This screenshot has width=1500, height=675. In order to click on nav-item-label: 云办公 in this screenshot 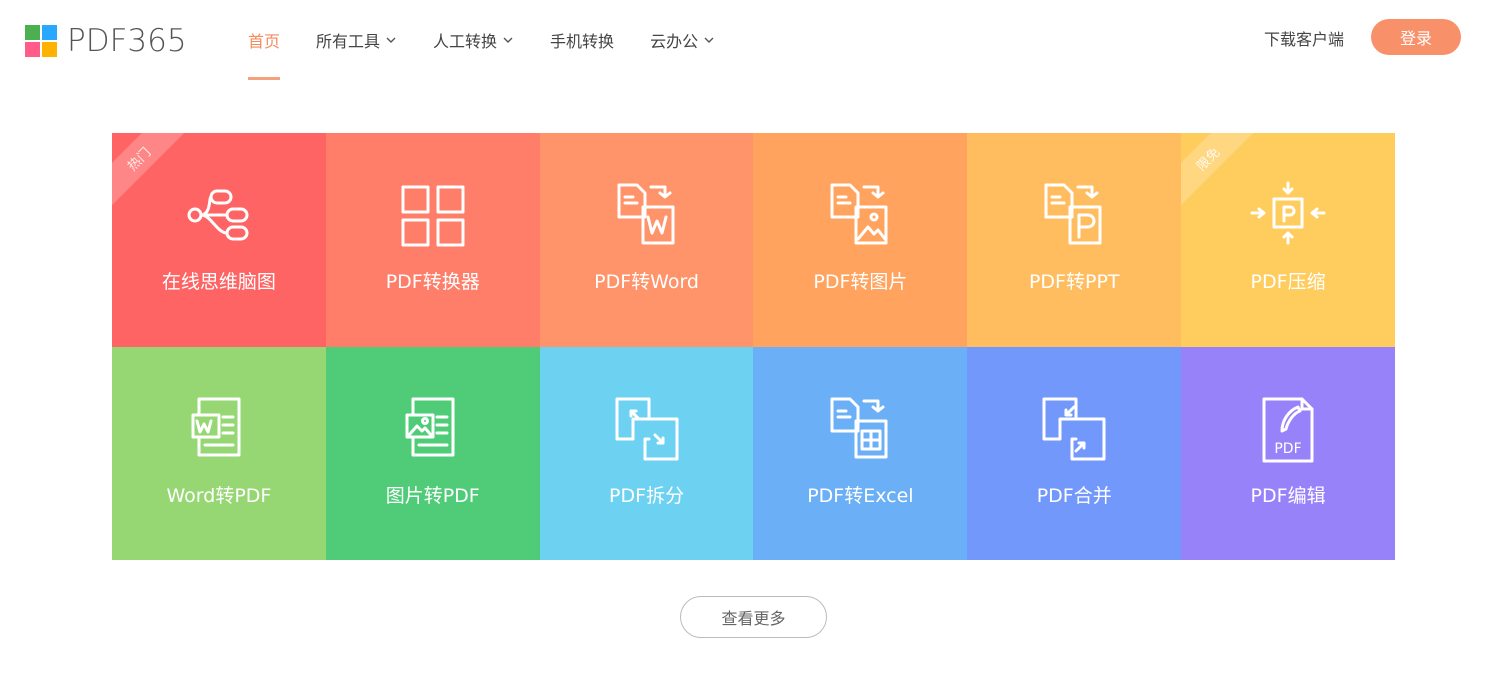, I will do `click(674, 41)`.